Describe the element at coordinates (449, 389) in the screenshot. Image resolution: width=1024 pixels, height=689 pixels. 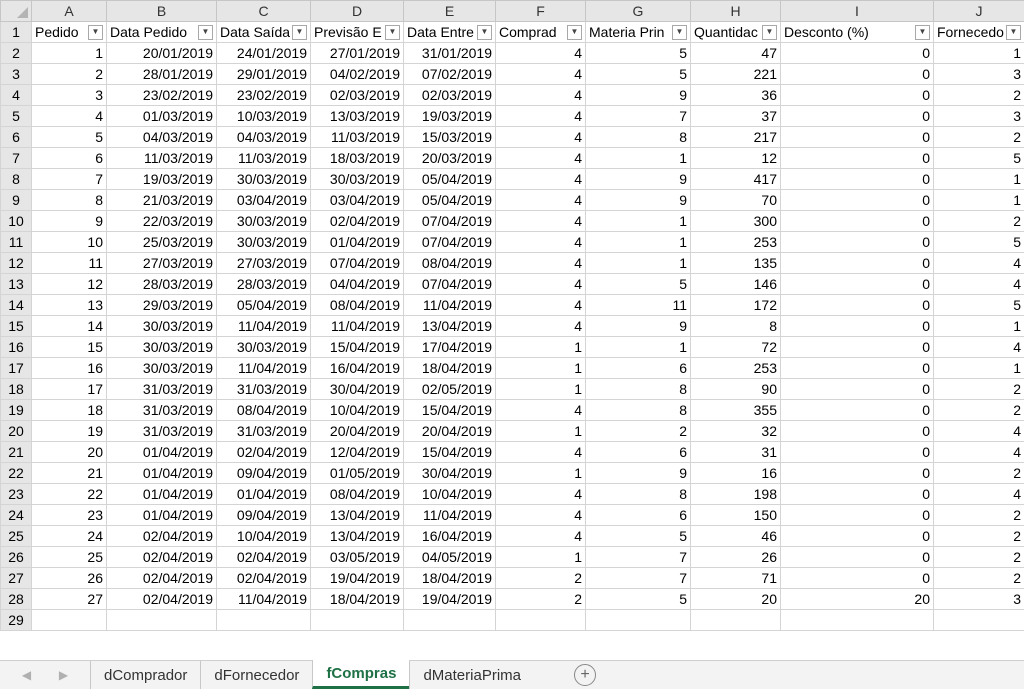
I see `cell: 02/05/2019` at that location.